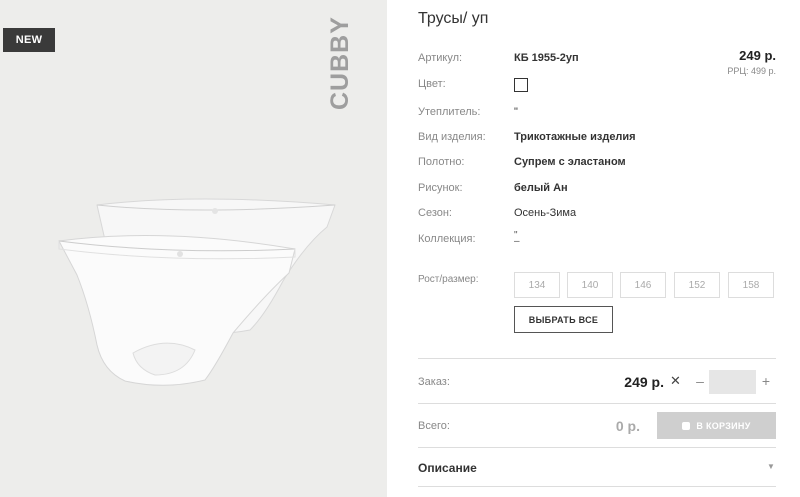 The width and height of the screenshot is (800, 497). What do you see at coordinates (643, 285) in the screenshot?
I see `size-option-146: 146` at bounding box center [643, 285].